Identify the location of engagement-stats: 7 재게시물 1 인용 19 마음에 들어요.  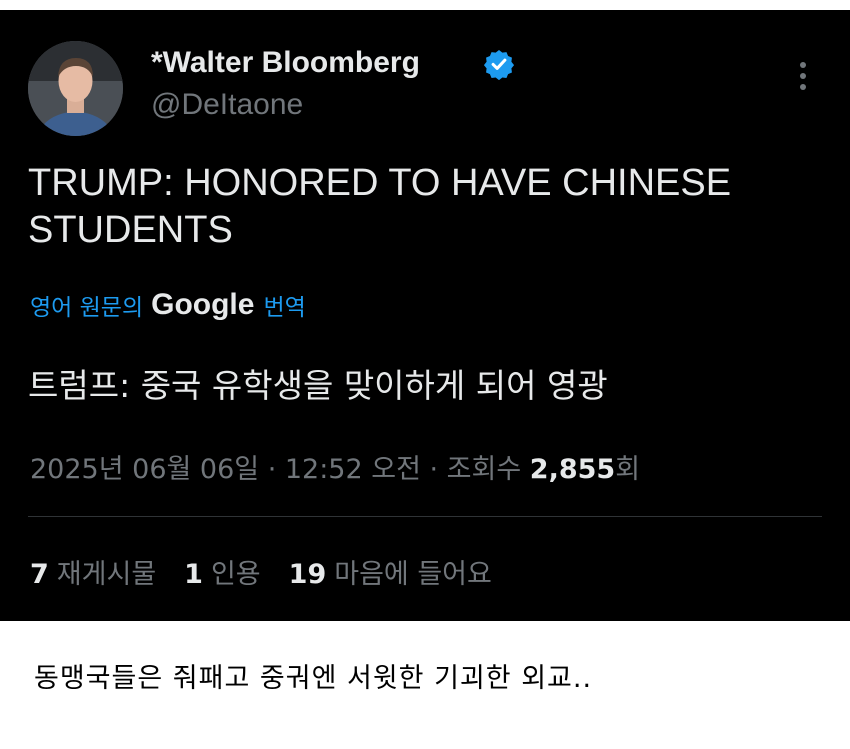
(275, 571).